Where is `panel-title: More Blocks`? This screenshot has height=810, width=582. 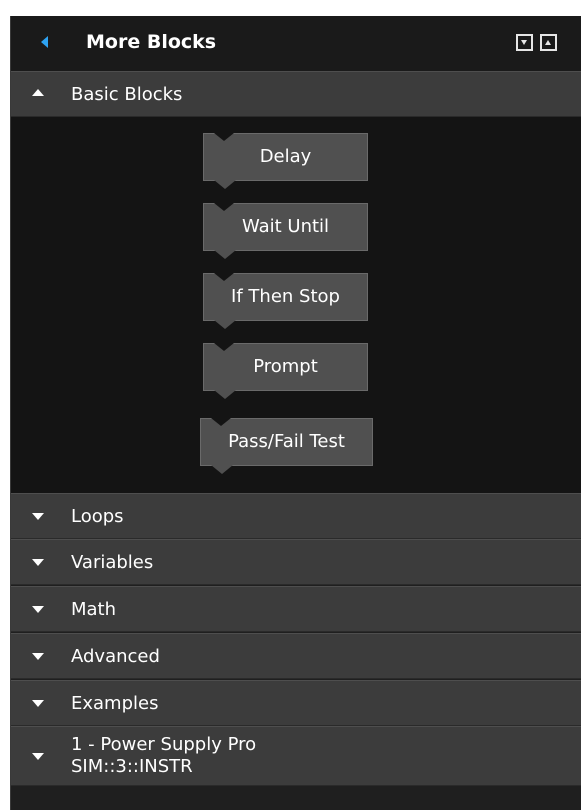 panel-title: More Blocks is located at coordinates (151, 42).